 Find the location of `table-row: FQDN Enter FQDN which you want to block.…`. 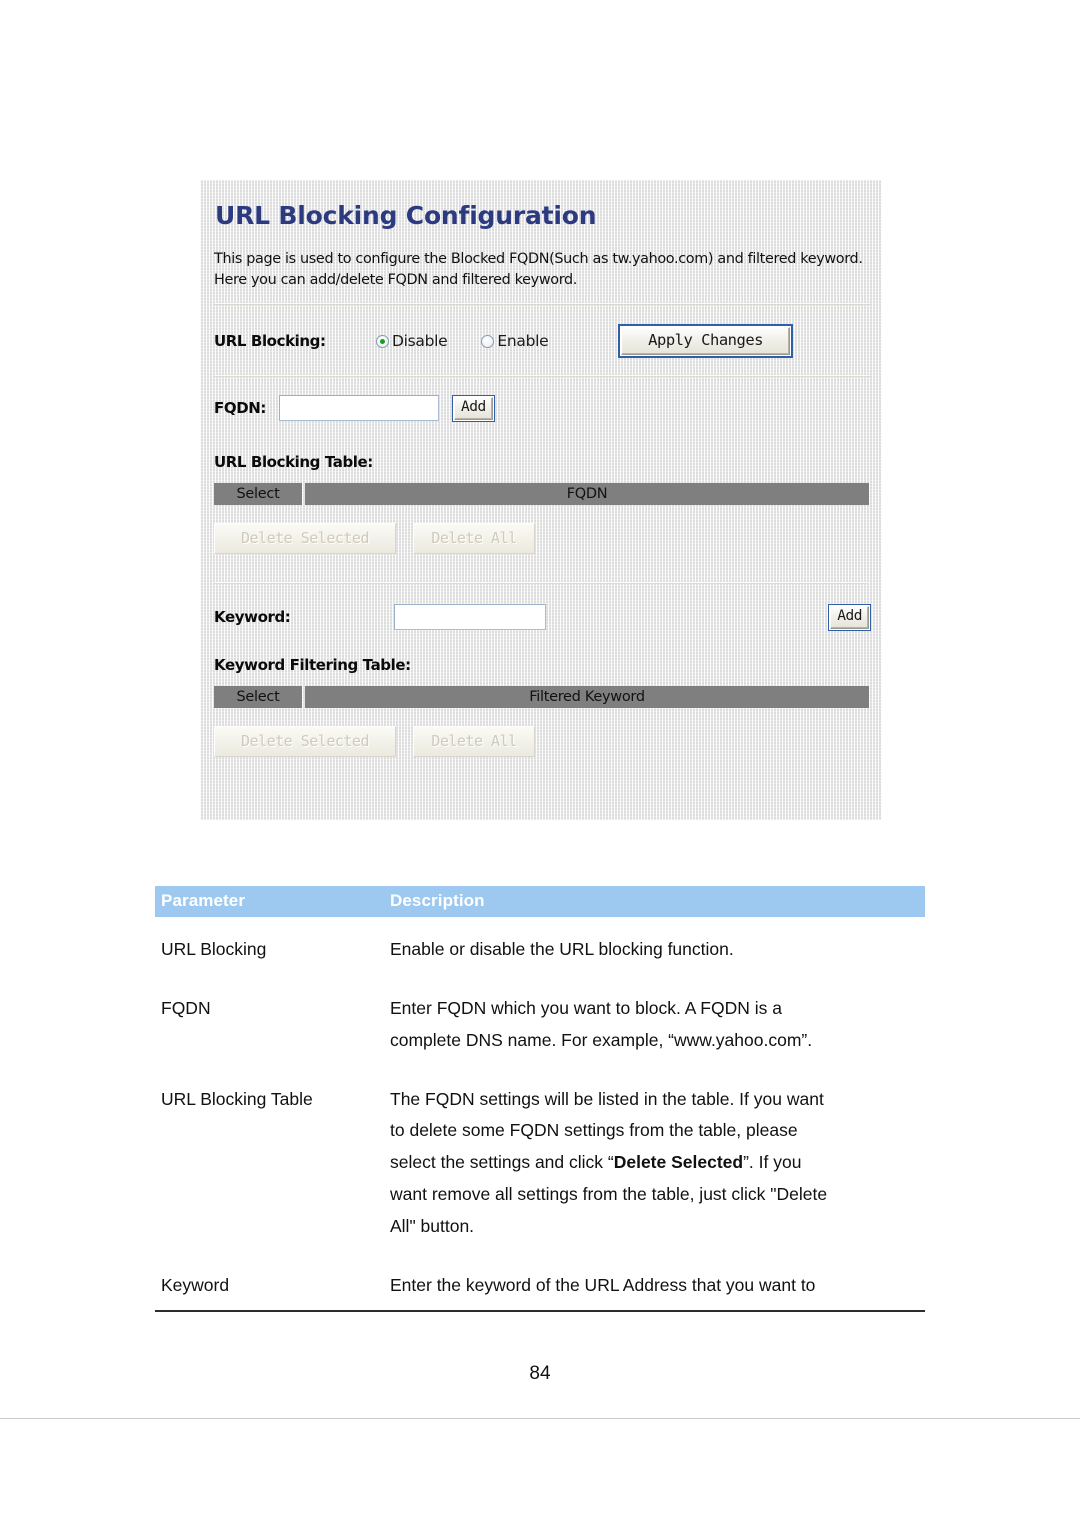

table-row: FQDN Enter FQDN which you want to block.… is located at coordinates (540, 1021).